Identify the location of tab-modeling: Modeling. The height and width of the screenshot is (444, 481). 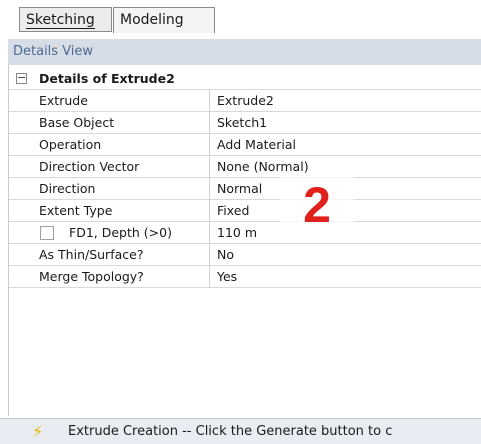
(164, 20).